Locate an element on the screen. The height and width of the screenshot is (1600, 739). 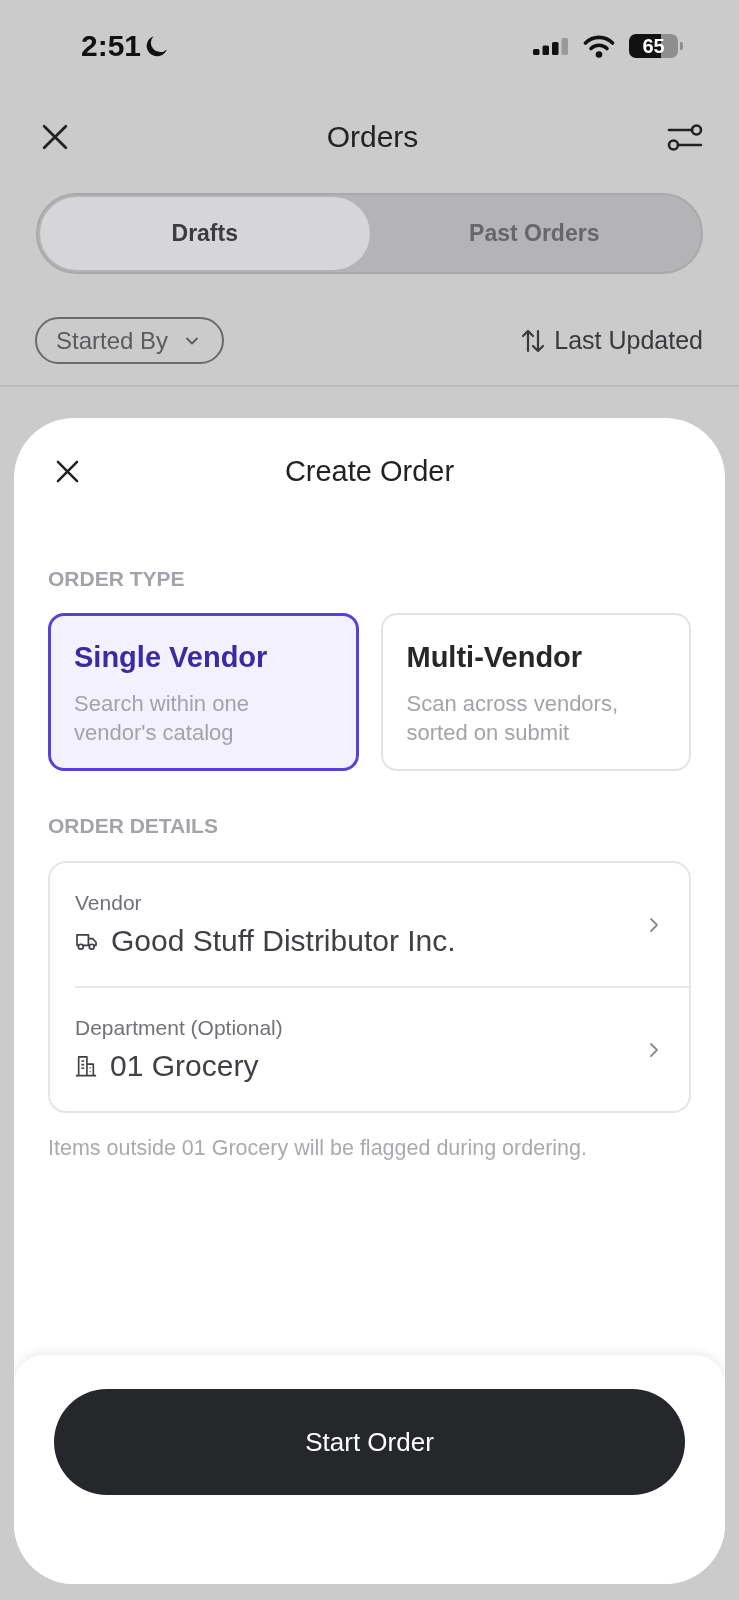
wifi-icon is located at coordinates (599, 46).